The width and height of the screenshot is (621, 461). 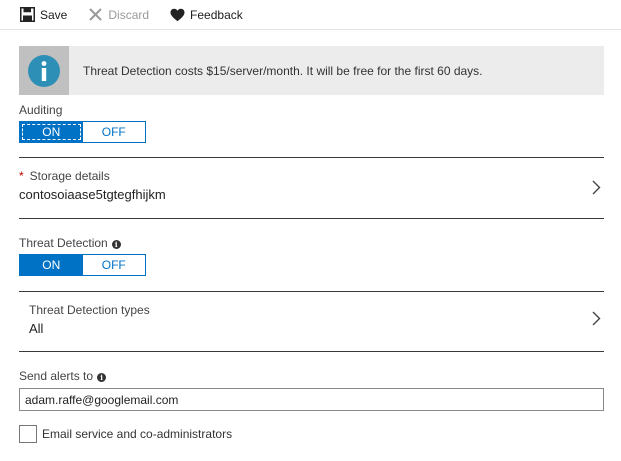 I want to click on heart-icon, so click(x=177, y=15).